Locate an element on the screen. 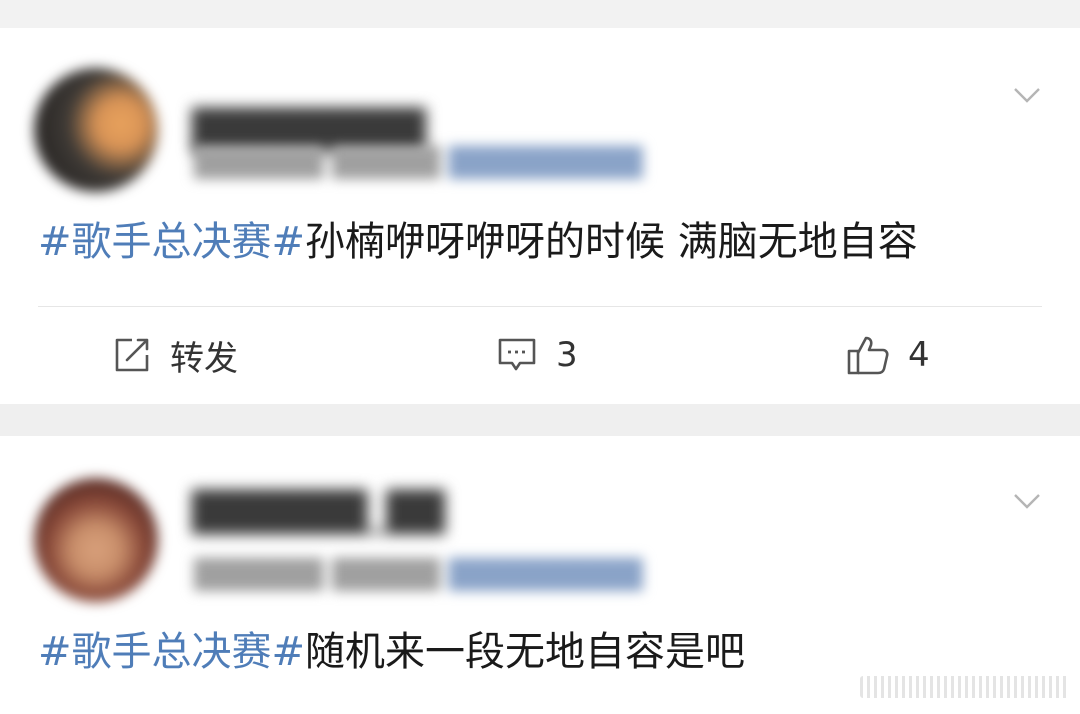  comment-button: 3 is located at coordinates (537, 355).